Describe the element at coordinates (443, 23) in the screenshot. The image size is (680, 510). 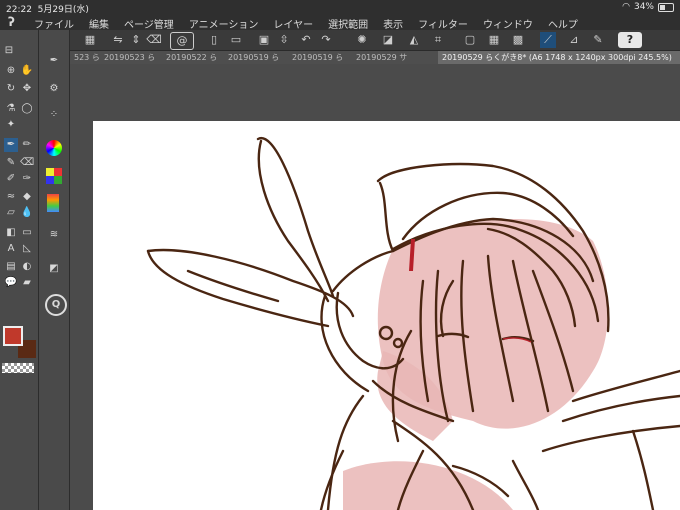
I see `menu-item: フィルター` at that location.